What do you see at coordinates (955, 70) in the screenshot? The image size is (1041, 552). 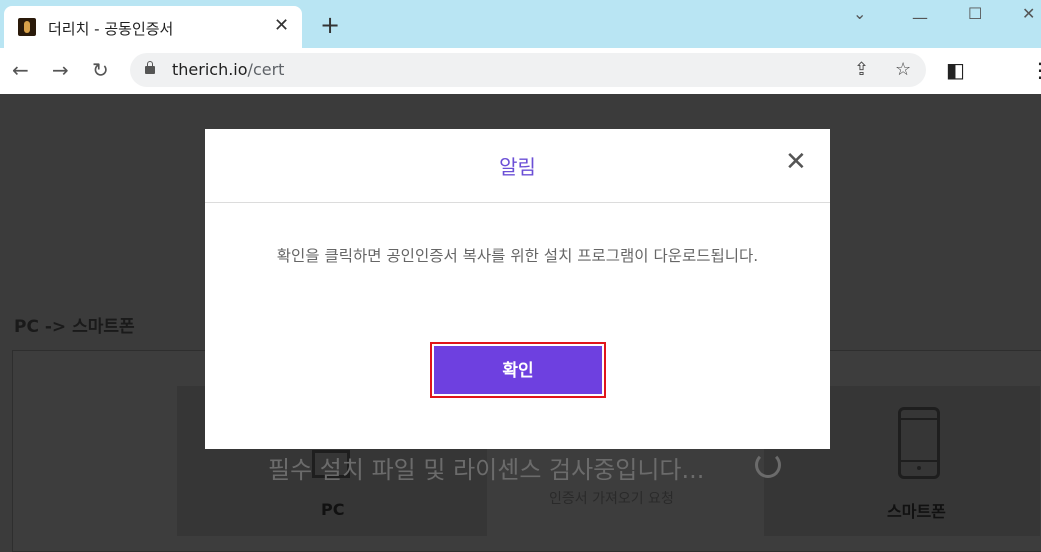 I see `side-panel-icon: ◧` at bounding box center [955, 70].